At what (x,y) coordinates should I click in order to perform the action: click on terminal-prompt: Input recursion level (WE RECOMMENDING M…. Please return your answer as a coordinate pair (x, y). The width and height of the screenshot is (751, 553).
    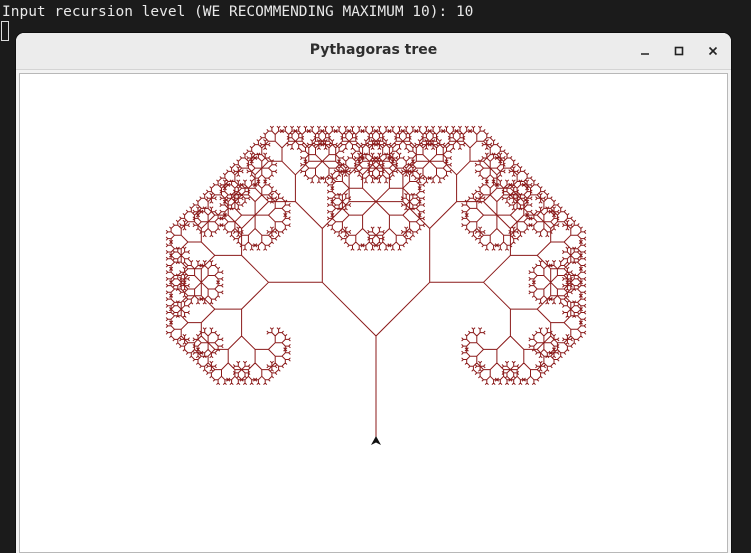
    Looking at the image, I should click on (238, 12).